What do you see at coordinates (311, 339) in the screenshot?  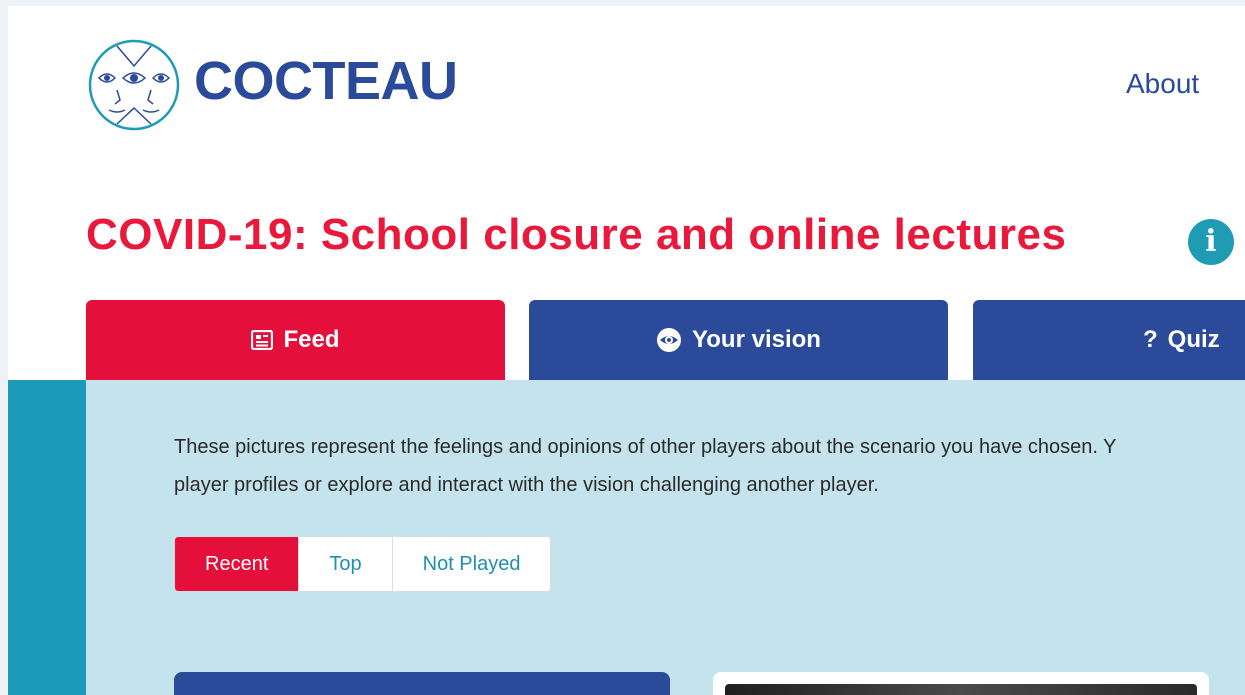 I see `tab-feed-label: Feed` at bounding box center [311, 339].